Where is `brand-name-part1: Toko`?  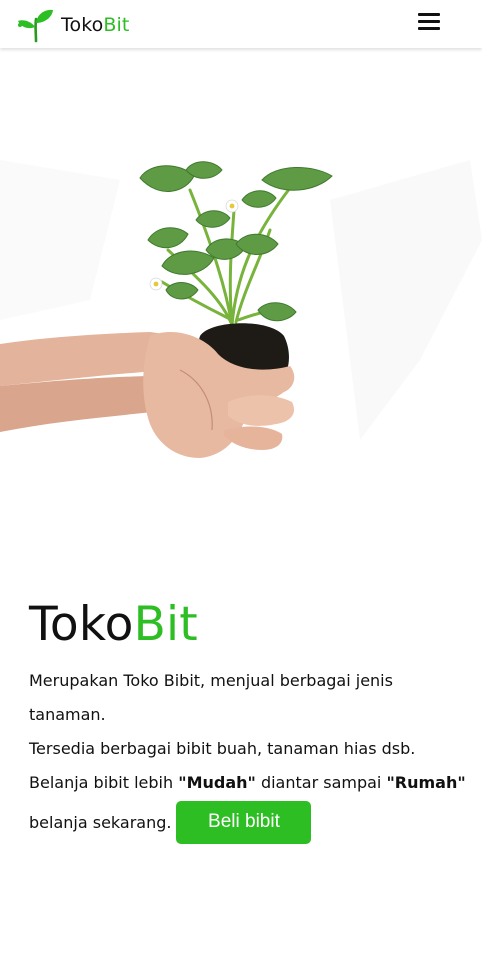 brand-name-part1: Toko is located at coordinates (82, 25).